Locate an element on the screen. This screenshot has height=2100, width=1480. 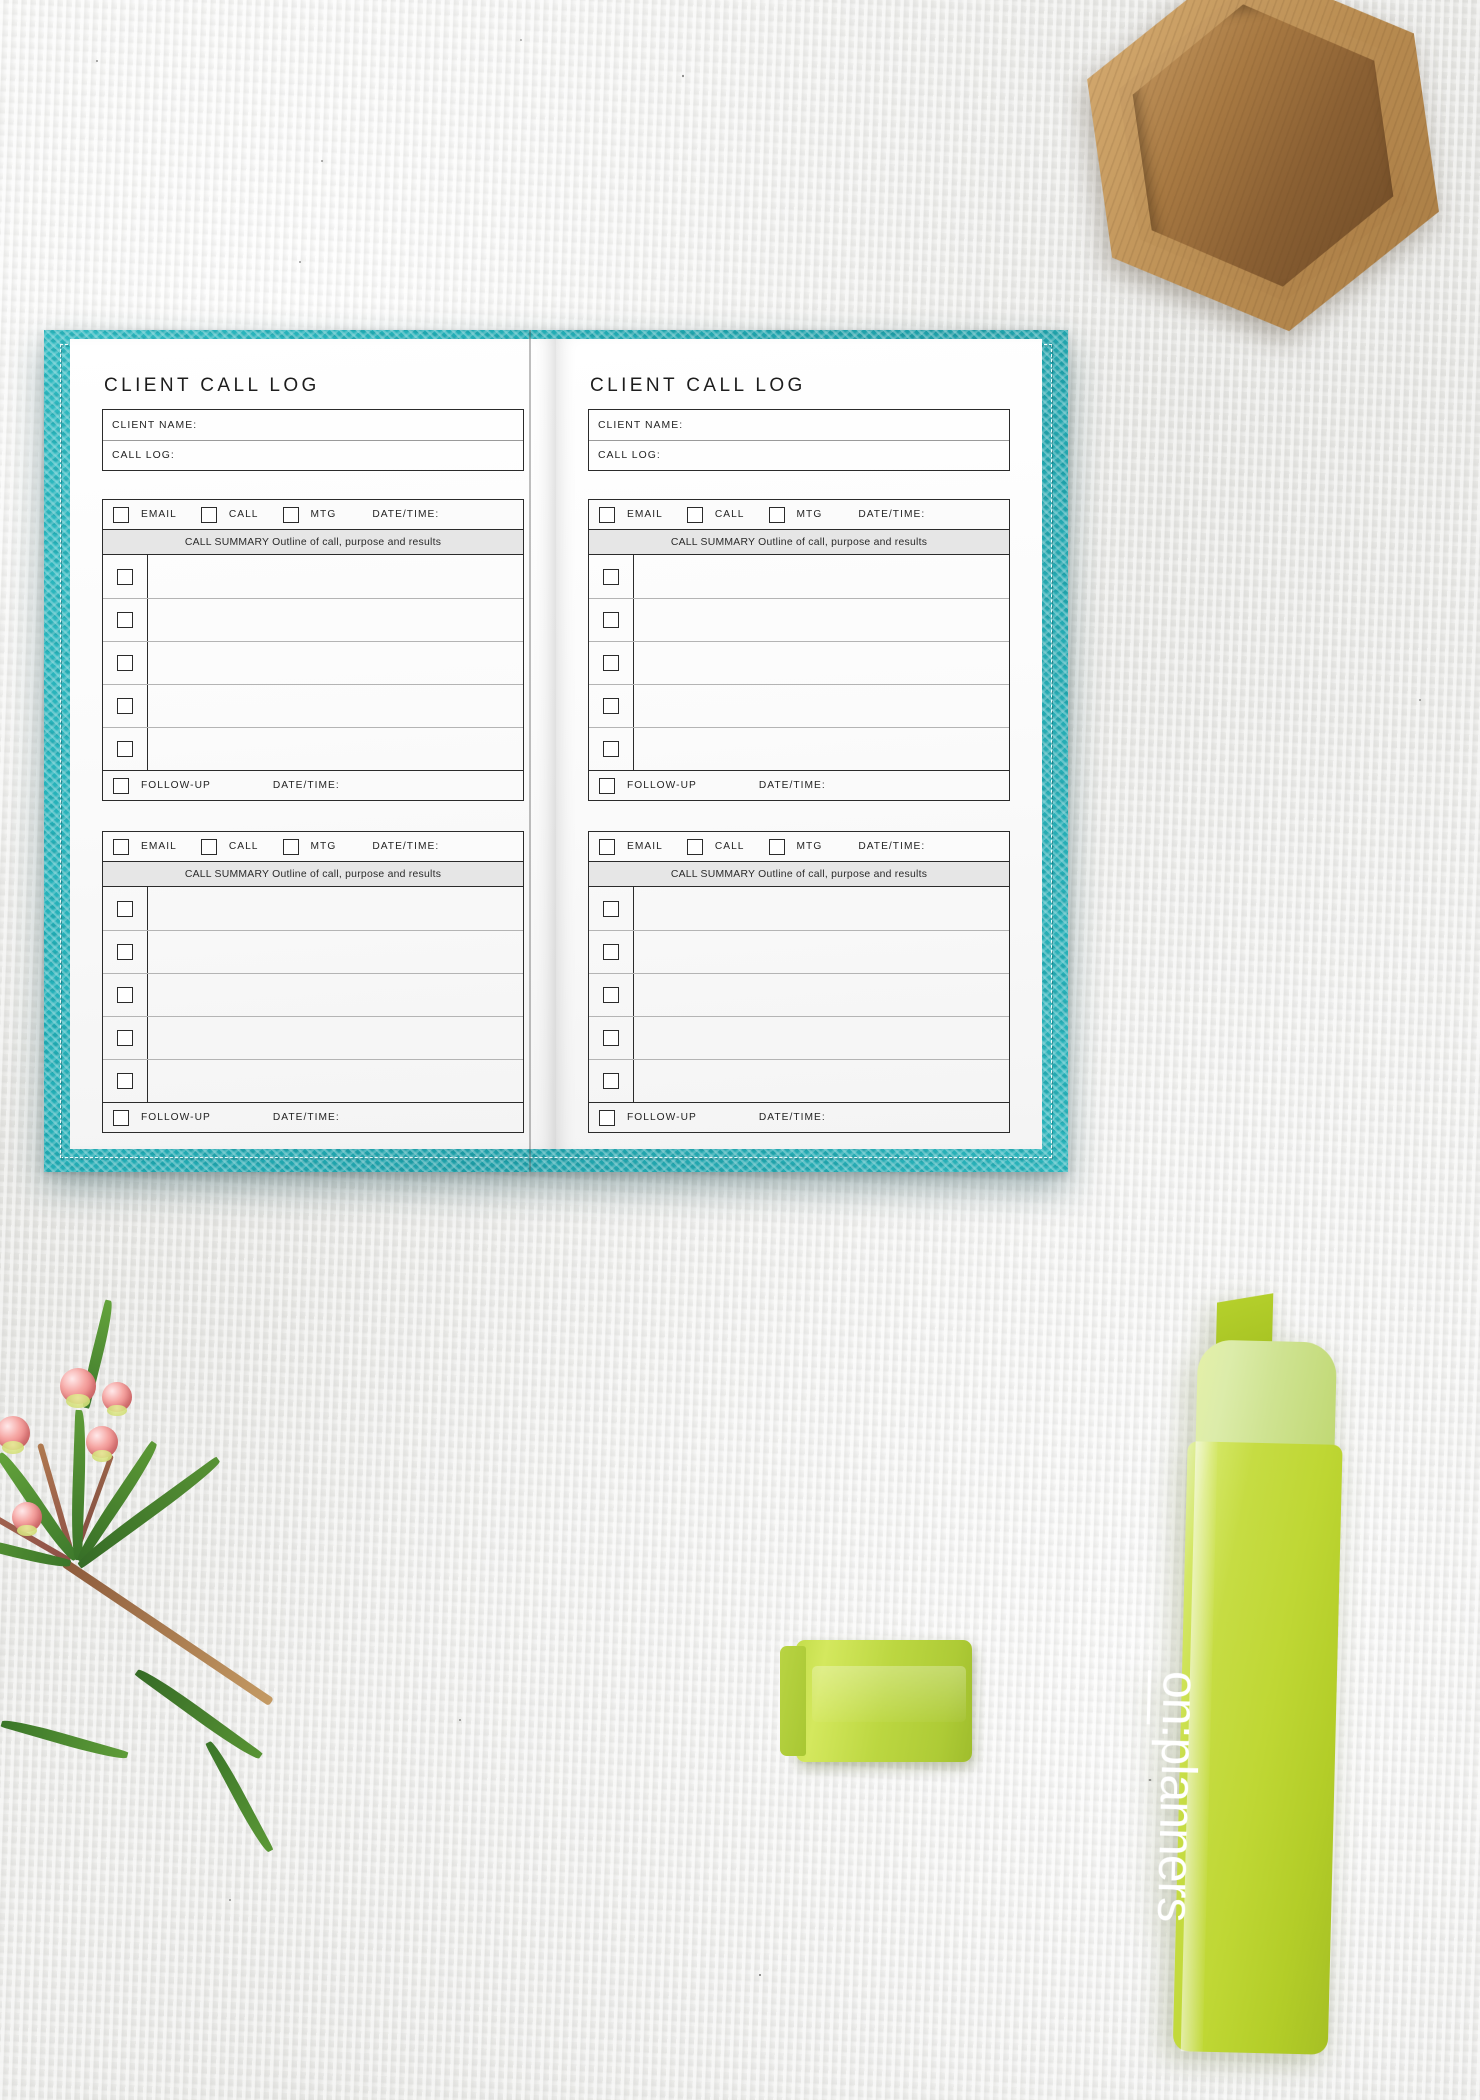
header-field-label: CALL LOG: is located at coordinates (143, 455).